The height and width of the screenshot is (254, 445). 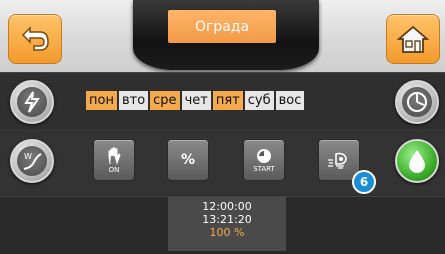 I want to click on back-button, so click(x=35, y=39).